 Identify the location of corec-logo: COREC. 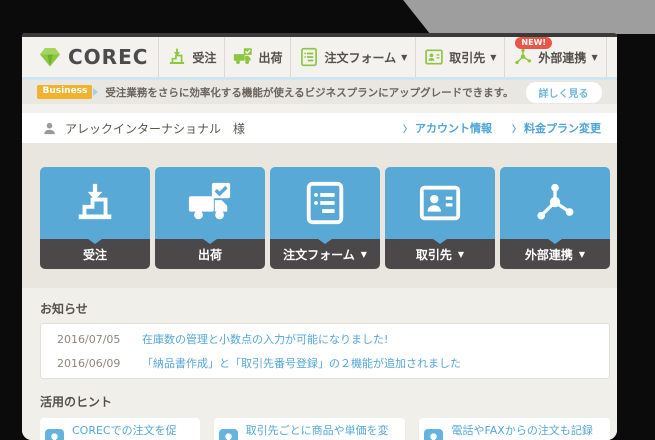
(90, 57).